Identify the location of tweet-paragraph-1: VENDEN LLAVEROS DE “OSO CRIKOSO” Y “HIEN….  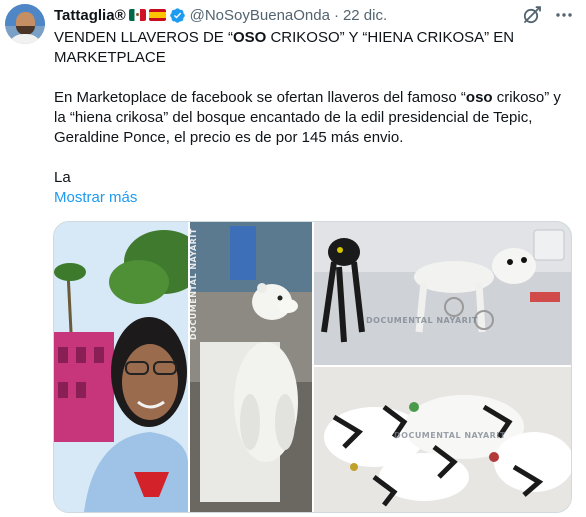
(284, 47).